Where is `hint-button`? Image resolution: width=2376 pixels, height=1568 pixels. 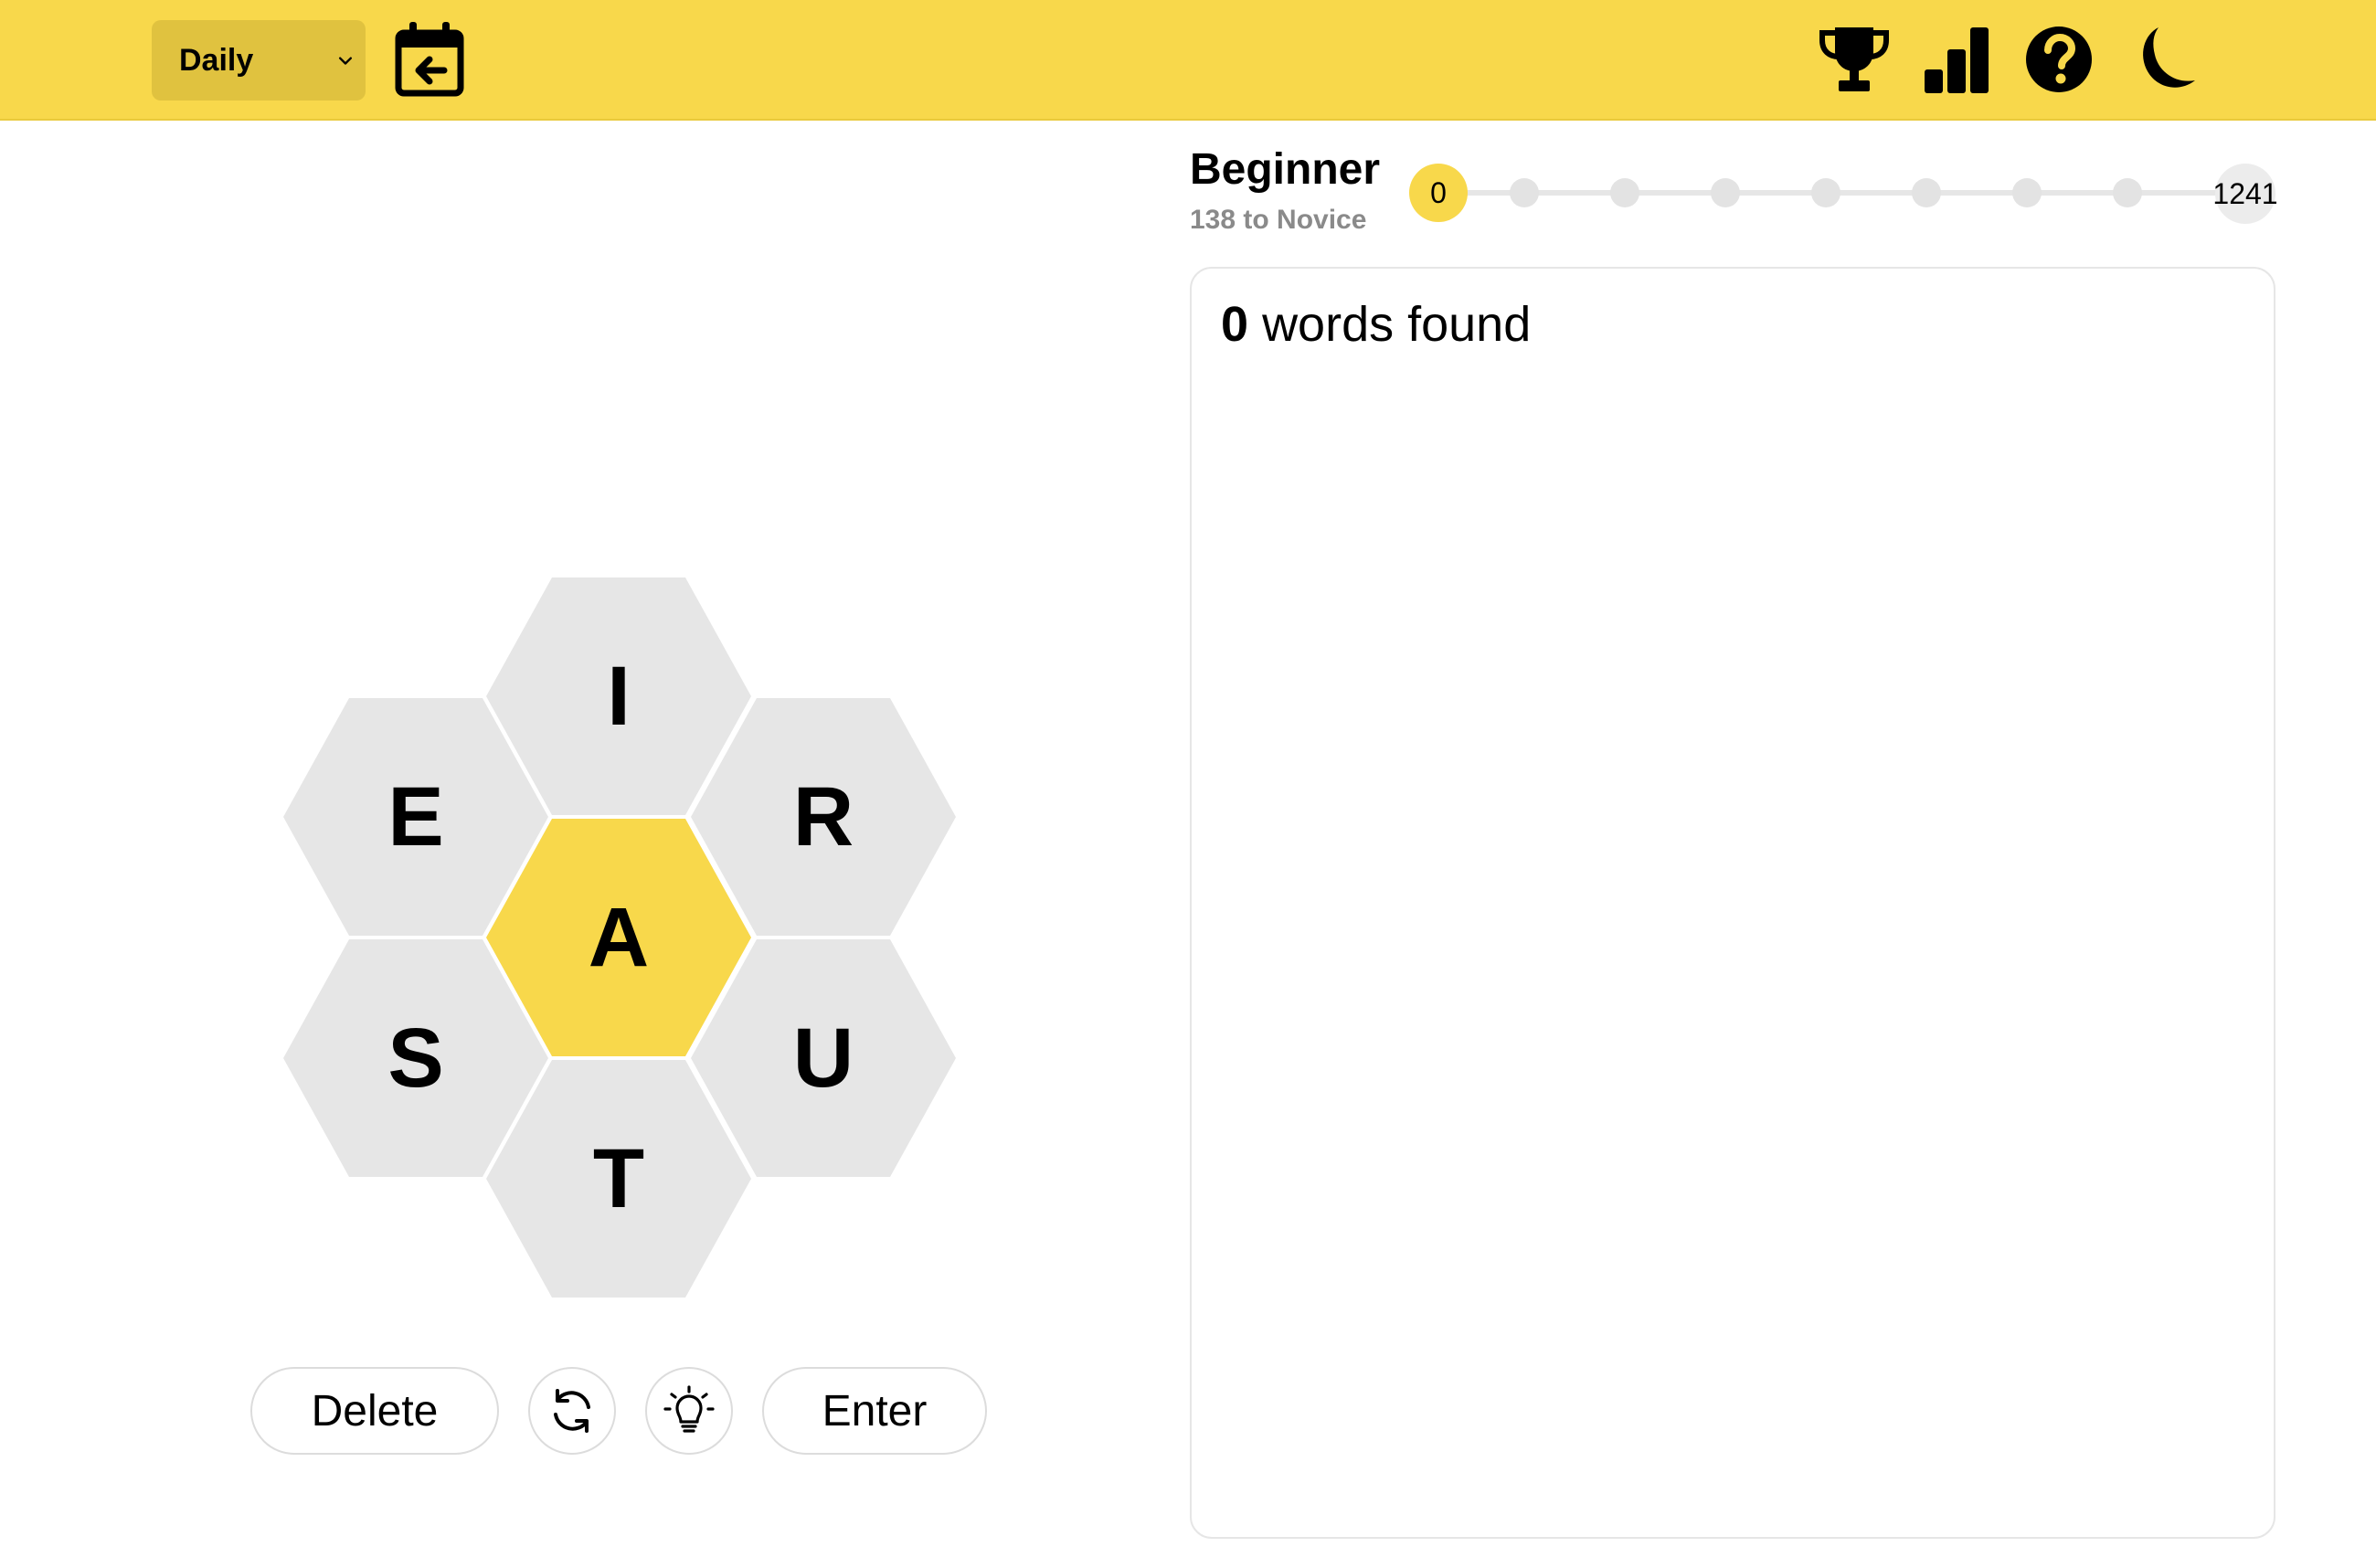 hint-button is located at coordinates (689, 1411).